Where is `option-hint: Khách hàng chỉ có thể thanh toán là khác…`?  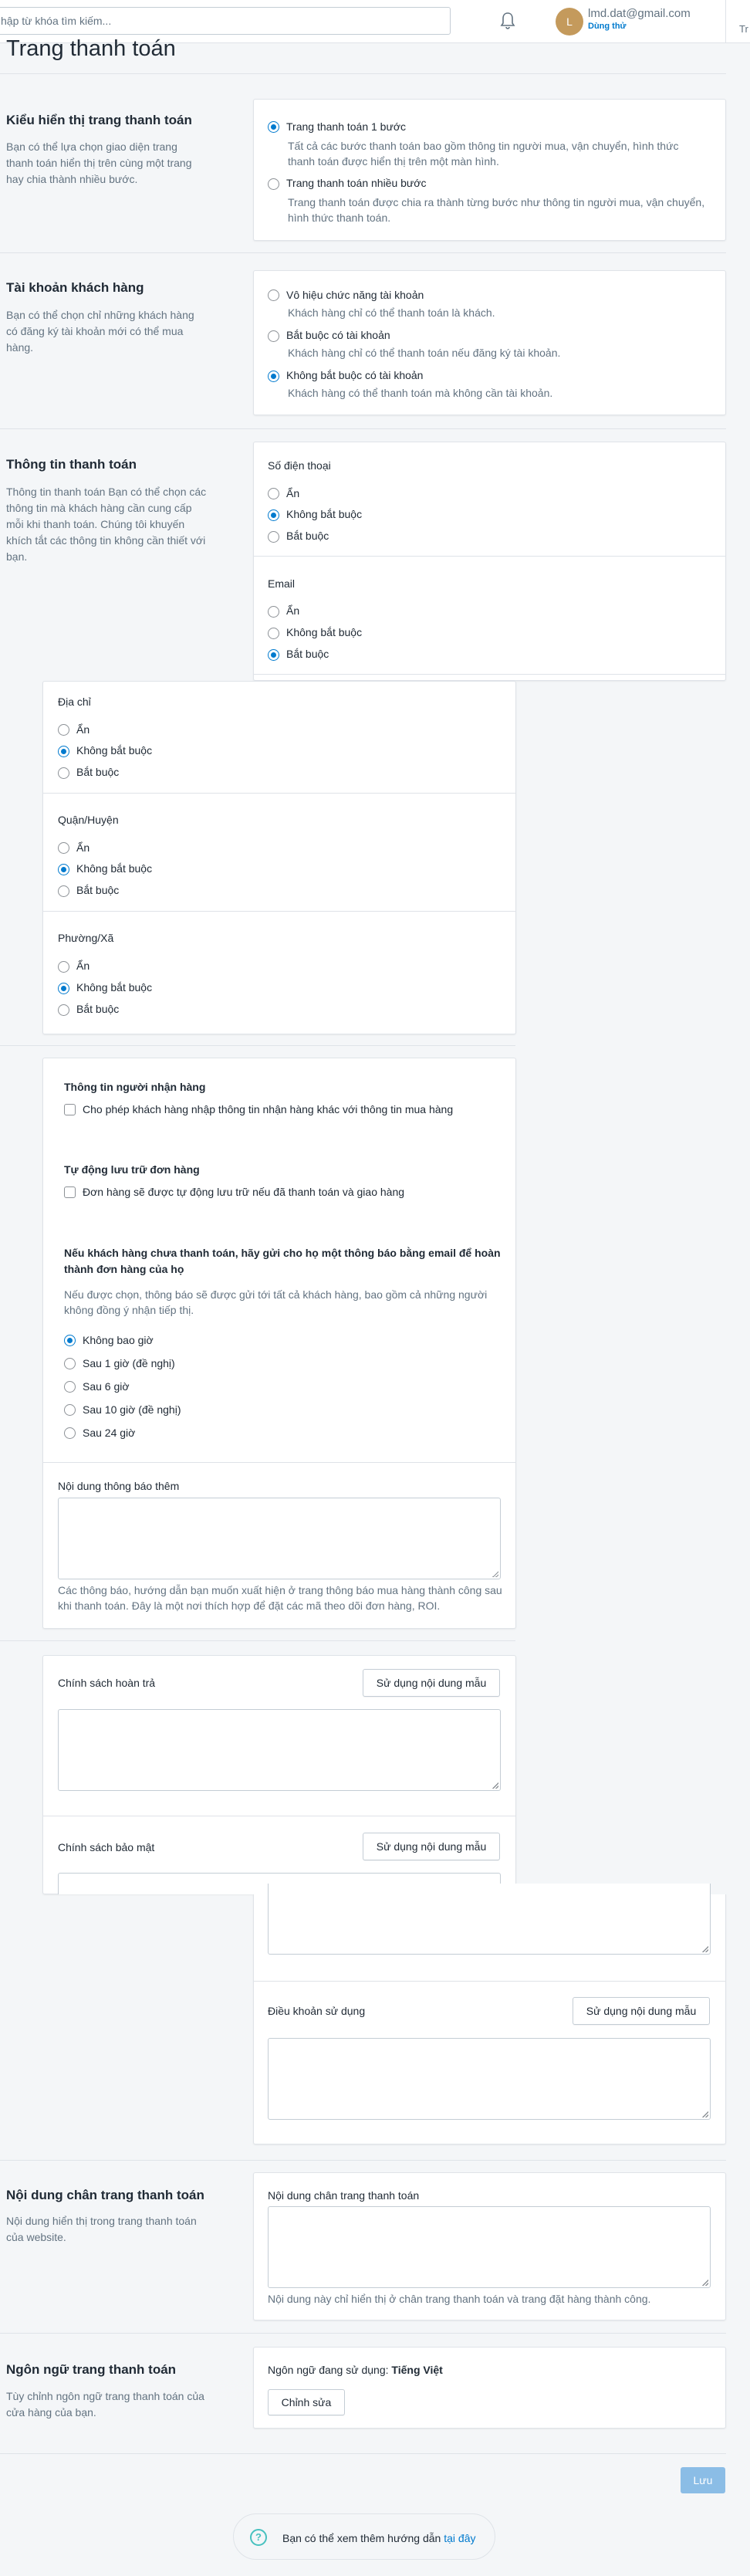
option-hint: Khách hàng chỉ có thể thanh toán là khác… is located at coordinates (391, 313).